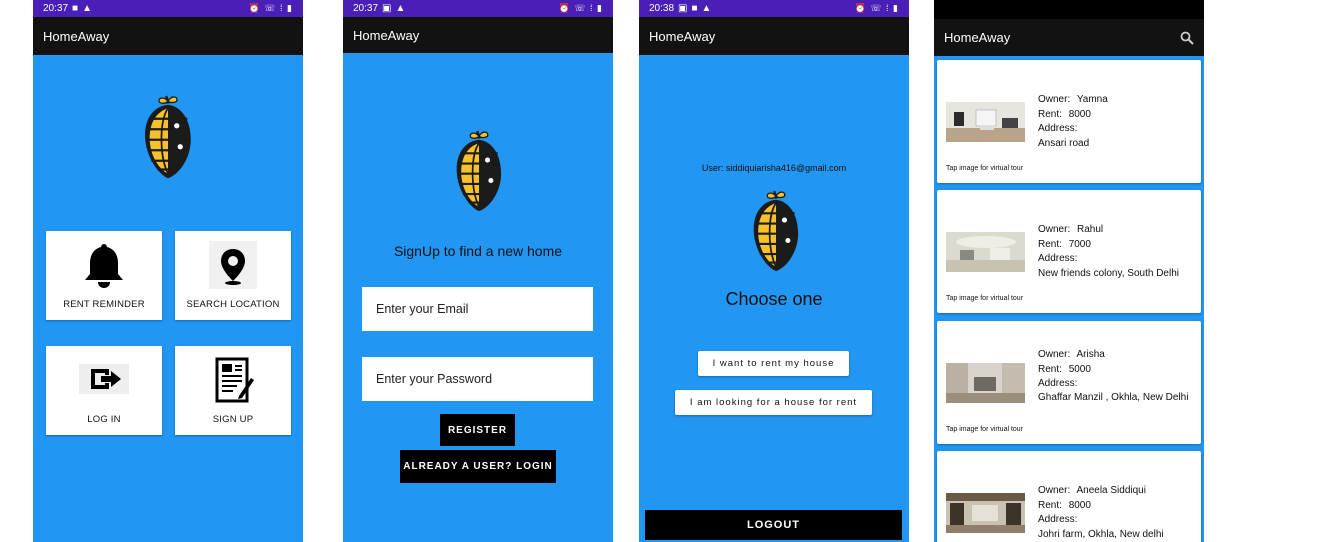 This screenshot has width=1331, height=542. Describe the element at coordinates (1092, 99) in the screenshot. I see `owner-value: Yamna` at that location.